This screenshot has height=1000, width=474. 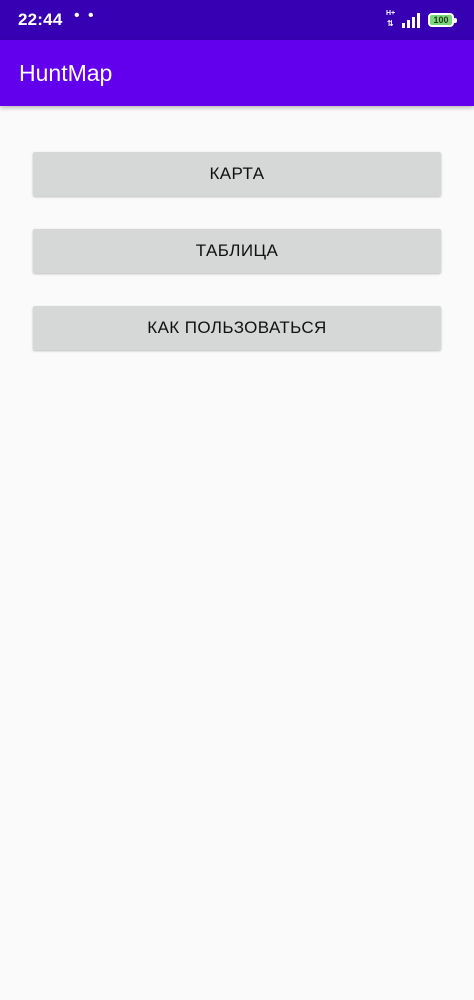 What do you see at coordinates (237, 73) in the screenshot?
I see `app-bar: HuntMap` at bounding box center [237, 73].